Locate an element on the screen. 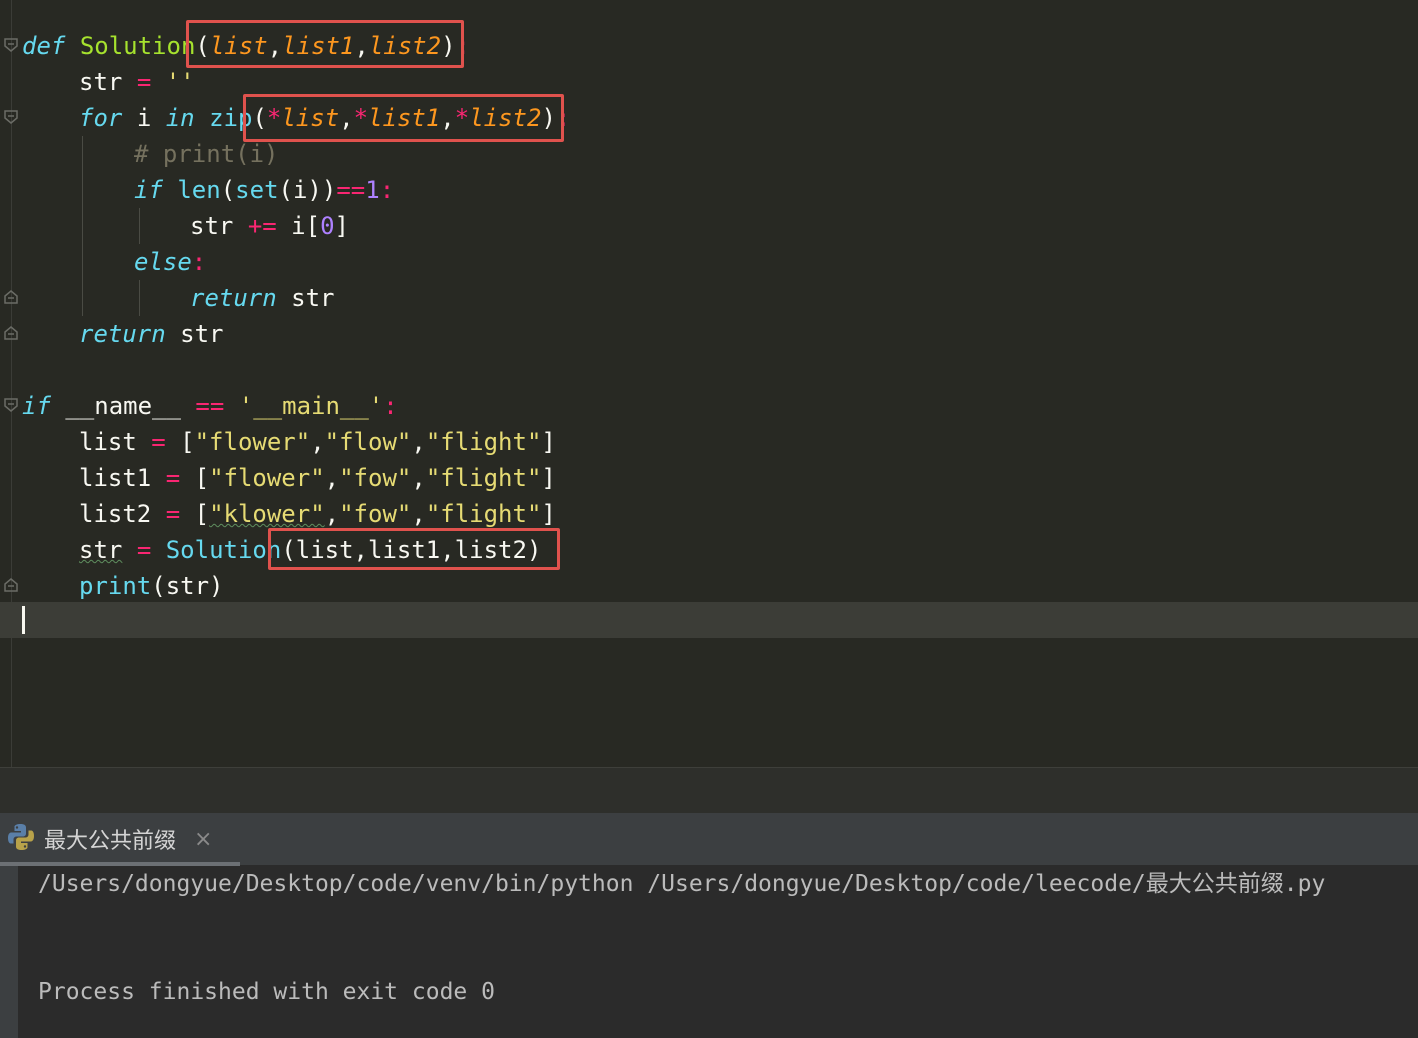  run-tabbar: 最大公共前缀 × is located at coordinates (709, 839).